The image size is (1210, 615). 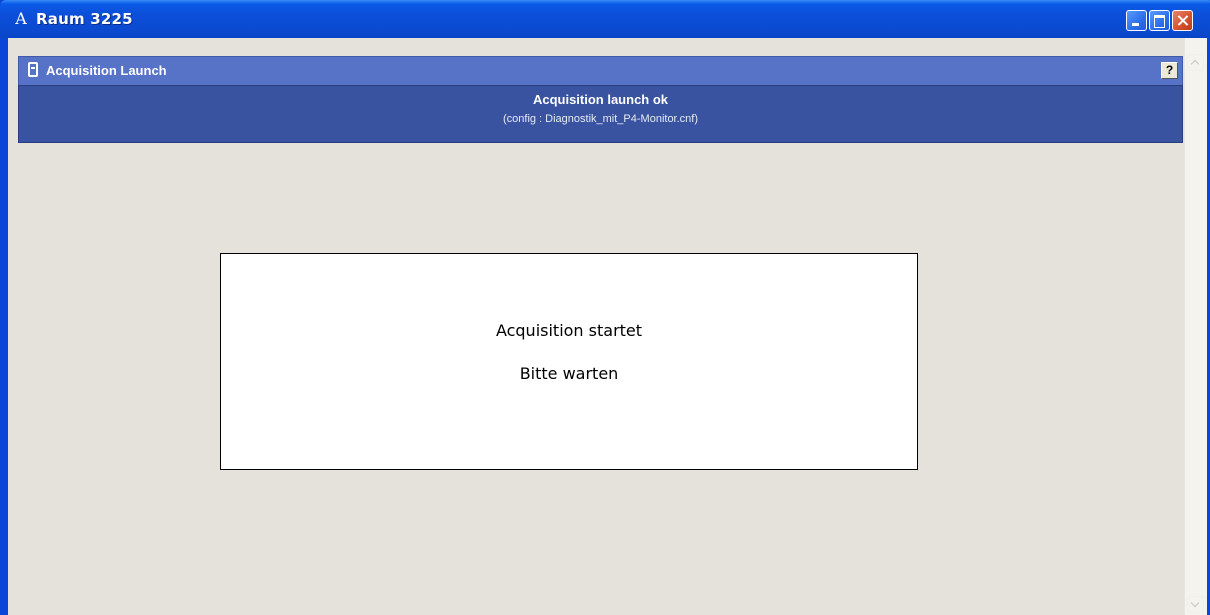 I want to click on maximize-button, so click(x=1159, y=20).